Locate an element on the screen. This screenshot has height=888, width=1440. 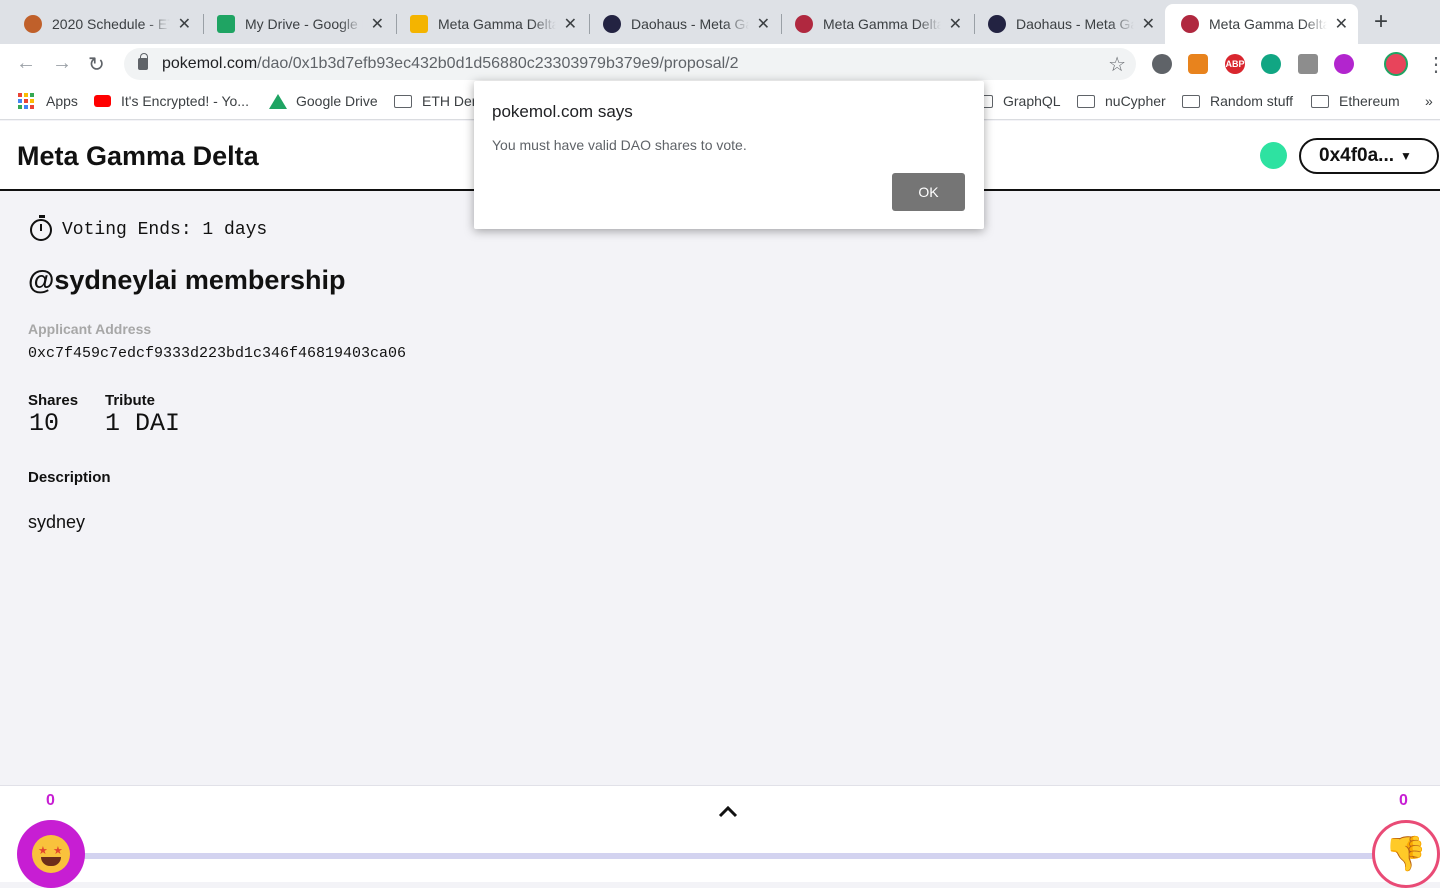
new-tab-icon: + is located at coordinates (1381, 22).